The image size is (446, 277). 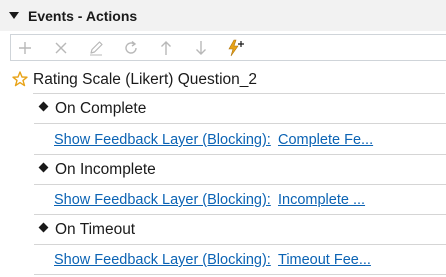 I want to click on arrow-up-icon, so click(x=166, y=48).